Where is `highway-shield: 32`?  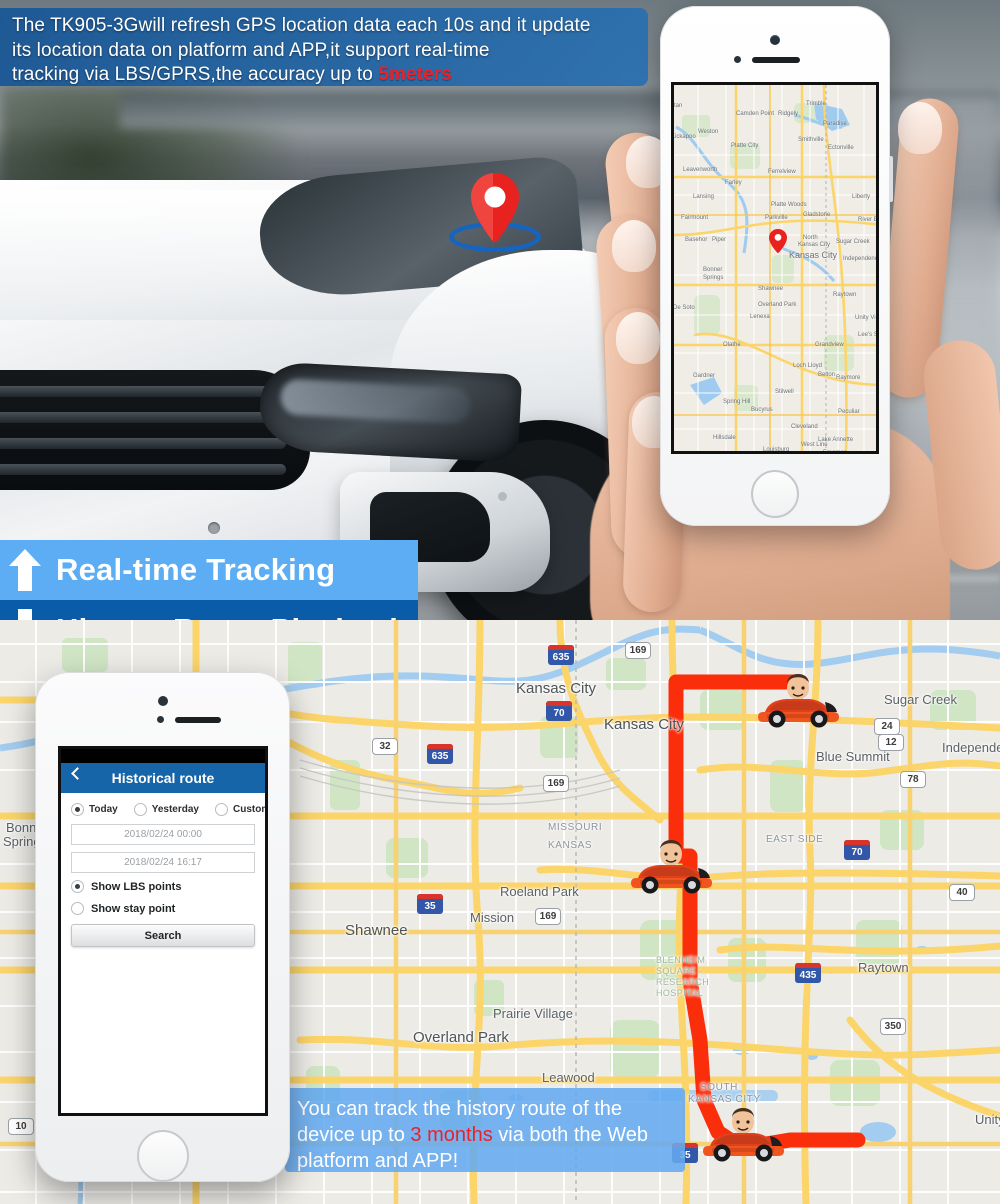
highway-shield: 32 is located at coordinates (385, 746).